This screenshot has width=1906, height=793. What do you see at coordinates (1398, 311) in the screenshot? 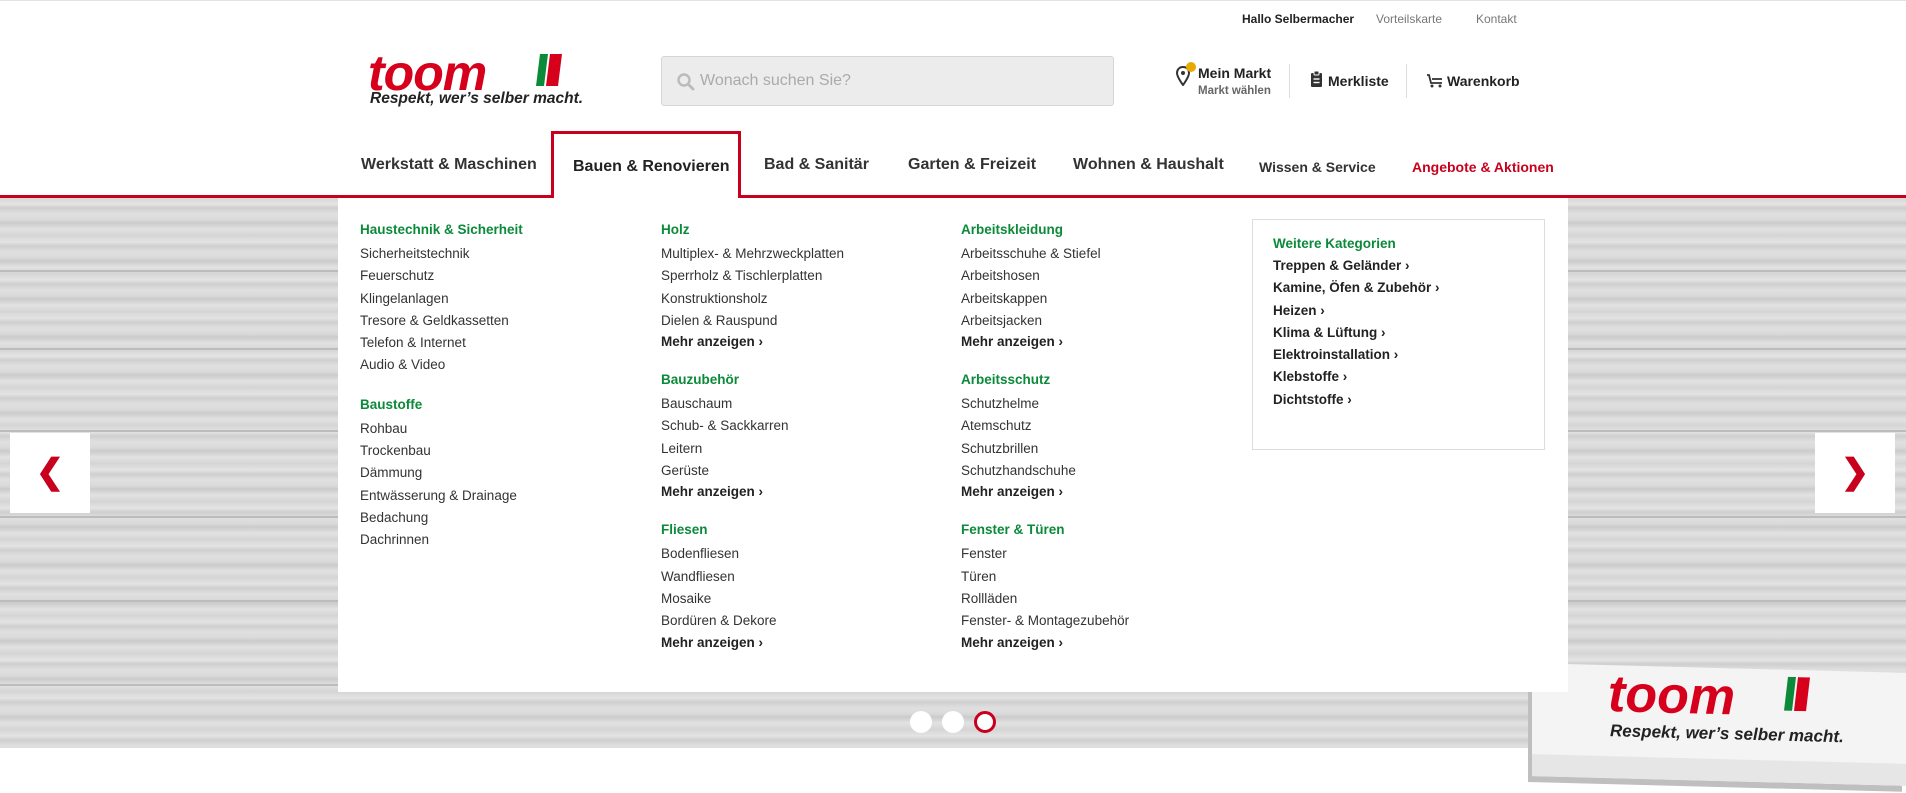
I see `more-category-link: Heizen` at bounding box center [1398, 311].